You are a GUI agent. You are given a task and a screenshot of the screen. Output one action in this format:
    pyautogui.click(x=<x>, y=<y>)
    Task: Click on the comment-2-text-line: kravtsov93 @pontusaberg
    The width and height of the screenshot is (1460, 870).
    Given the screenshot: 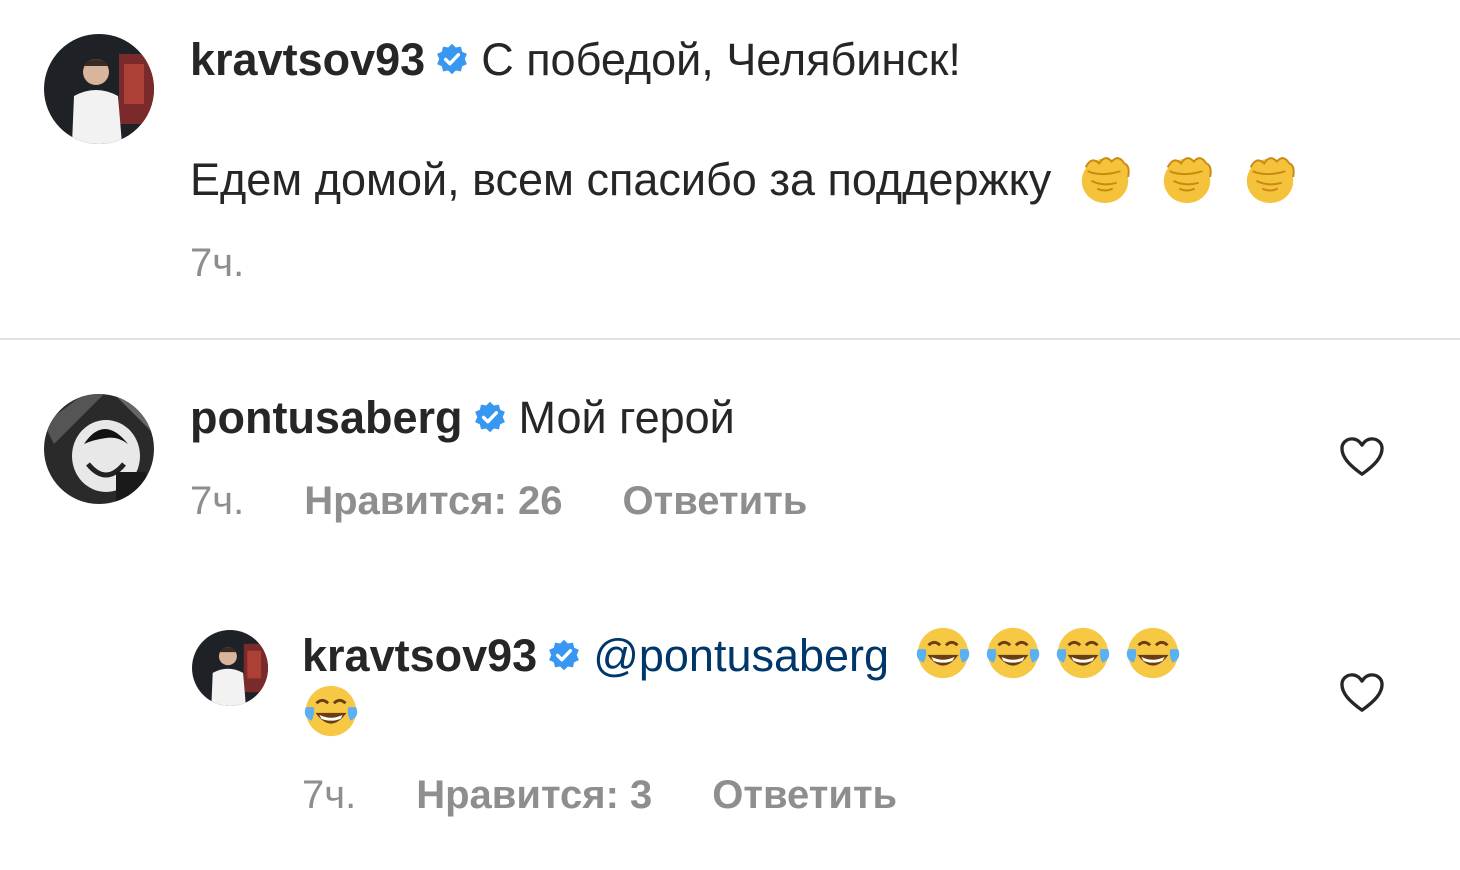 What is the action you would take?
    pyautogui.click(x=742, y=657)
    